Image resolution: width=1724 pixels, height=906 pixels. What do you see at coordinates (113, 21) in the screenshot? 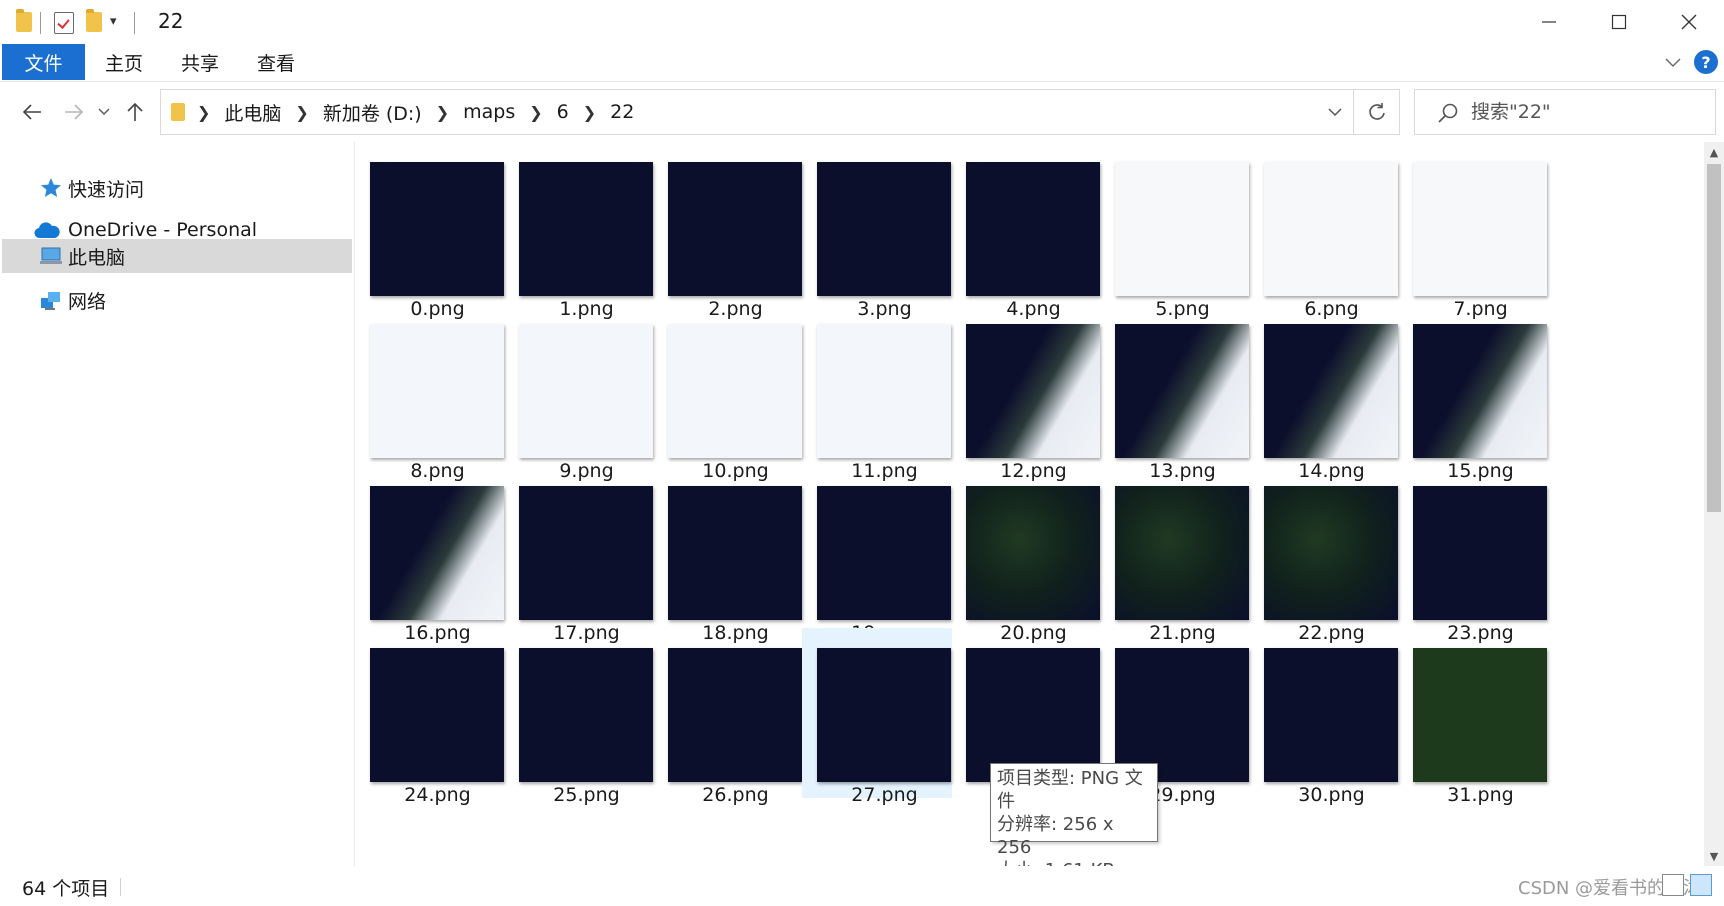
I see `customize-toolbar-icon: ▾` at bounding box center [113, 21].